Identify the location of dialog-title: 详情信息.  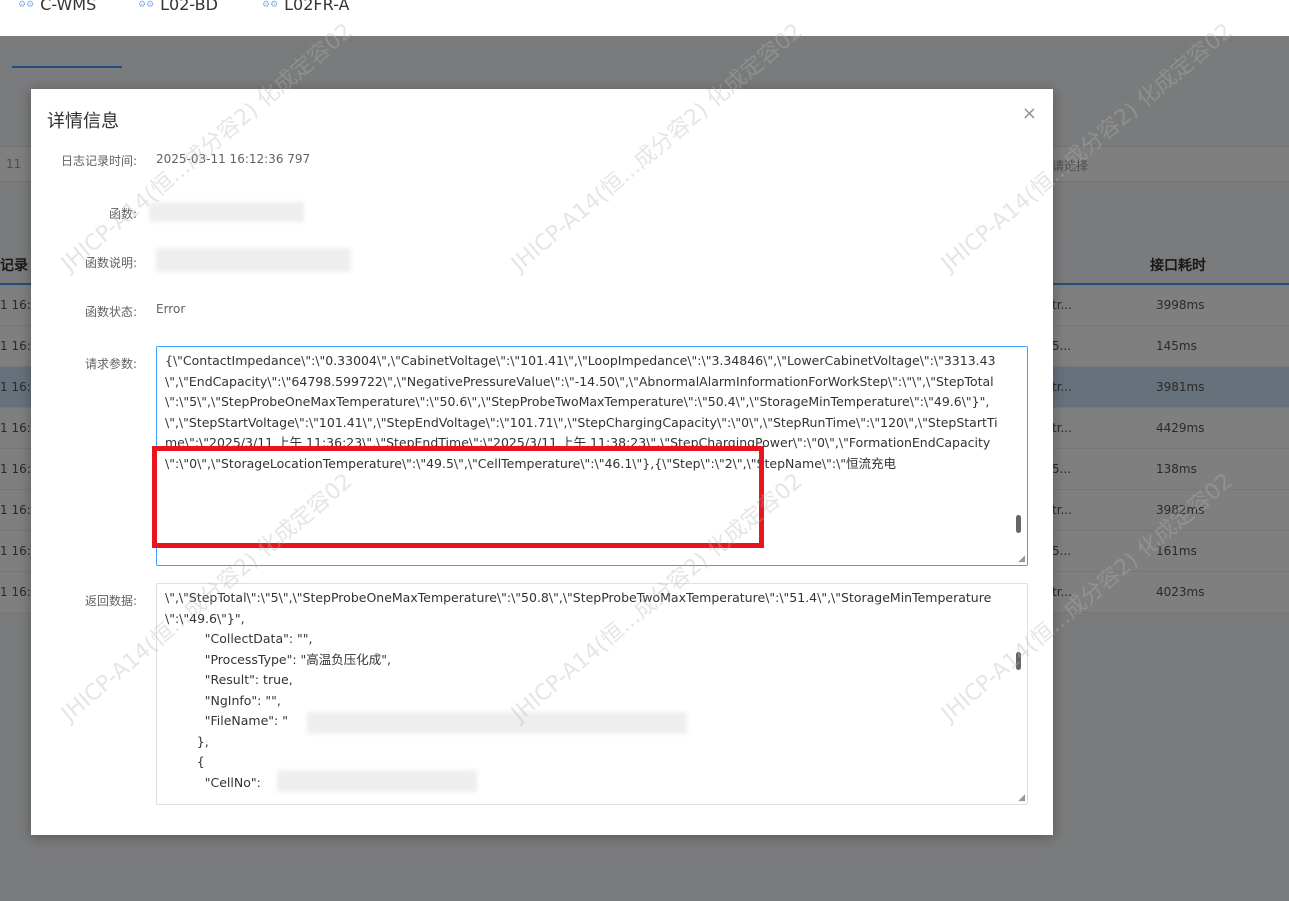
(83, 121).